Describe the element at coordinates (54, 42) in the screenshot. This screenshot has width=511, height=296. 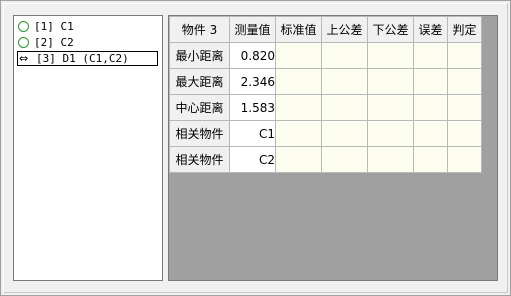
I see `tree-item-label: [2] C2` at that location.